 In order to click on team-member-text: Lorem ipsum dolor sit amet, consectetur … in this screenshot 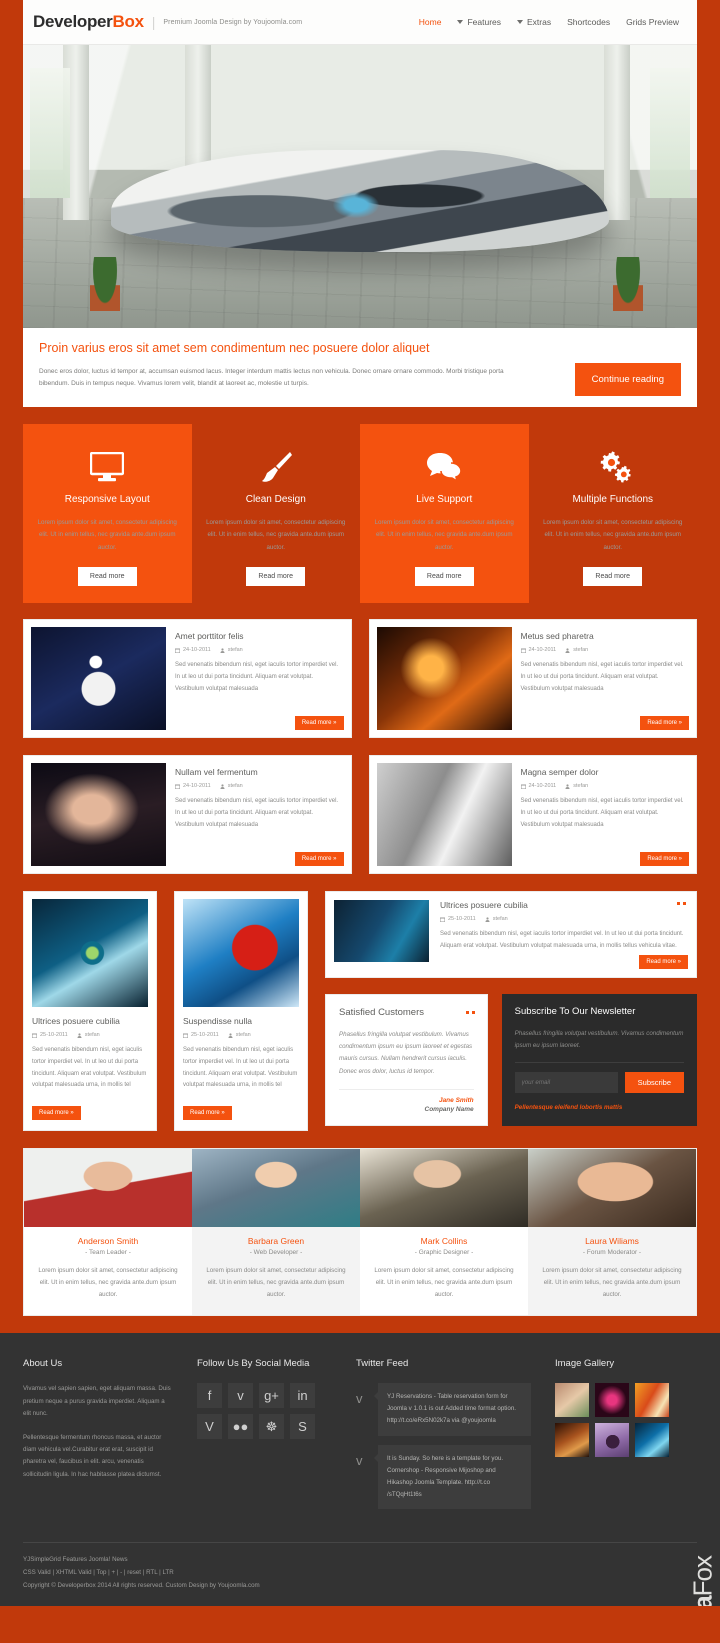, I will do `click(276, 1283)`.